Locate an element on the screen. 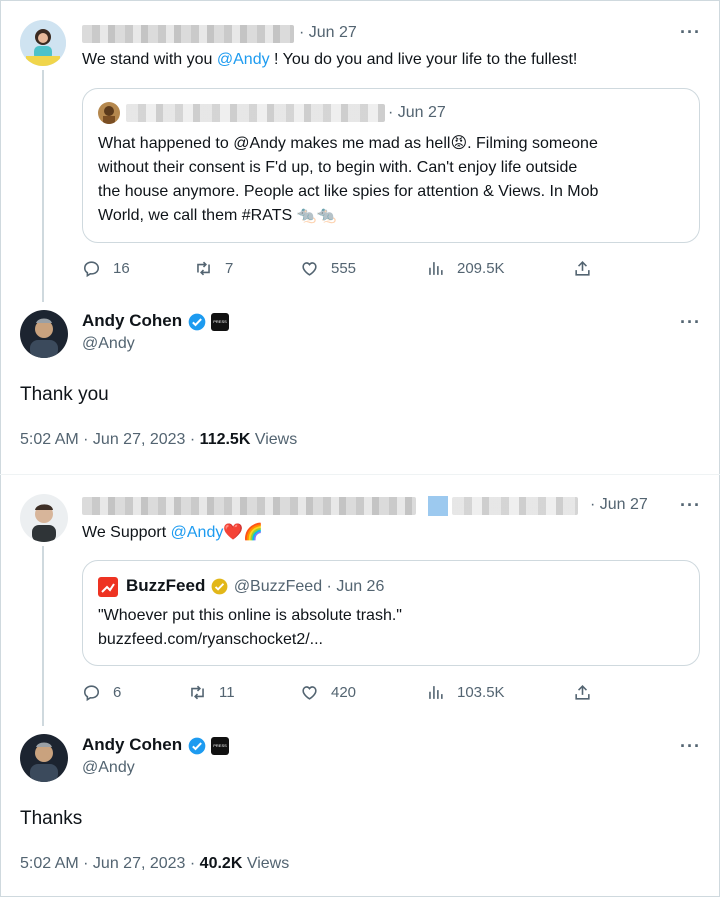  view-count: 209.5K is located at coordinates (481, 268).